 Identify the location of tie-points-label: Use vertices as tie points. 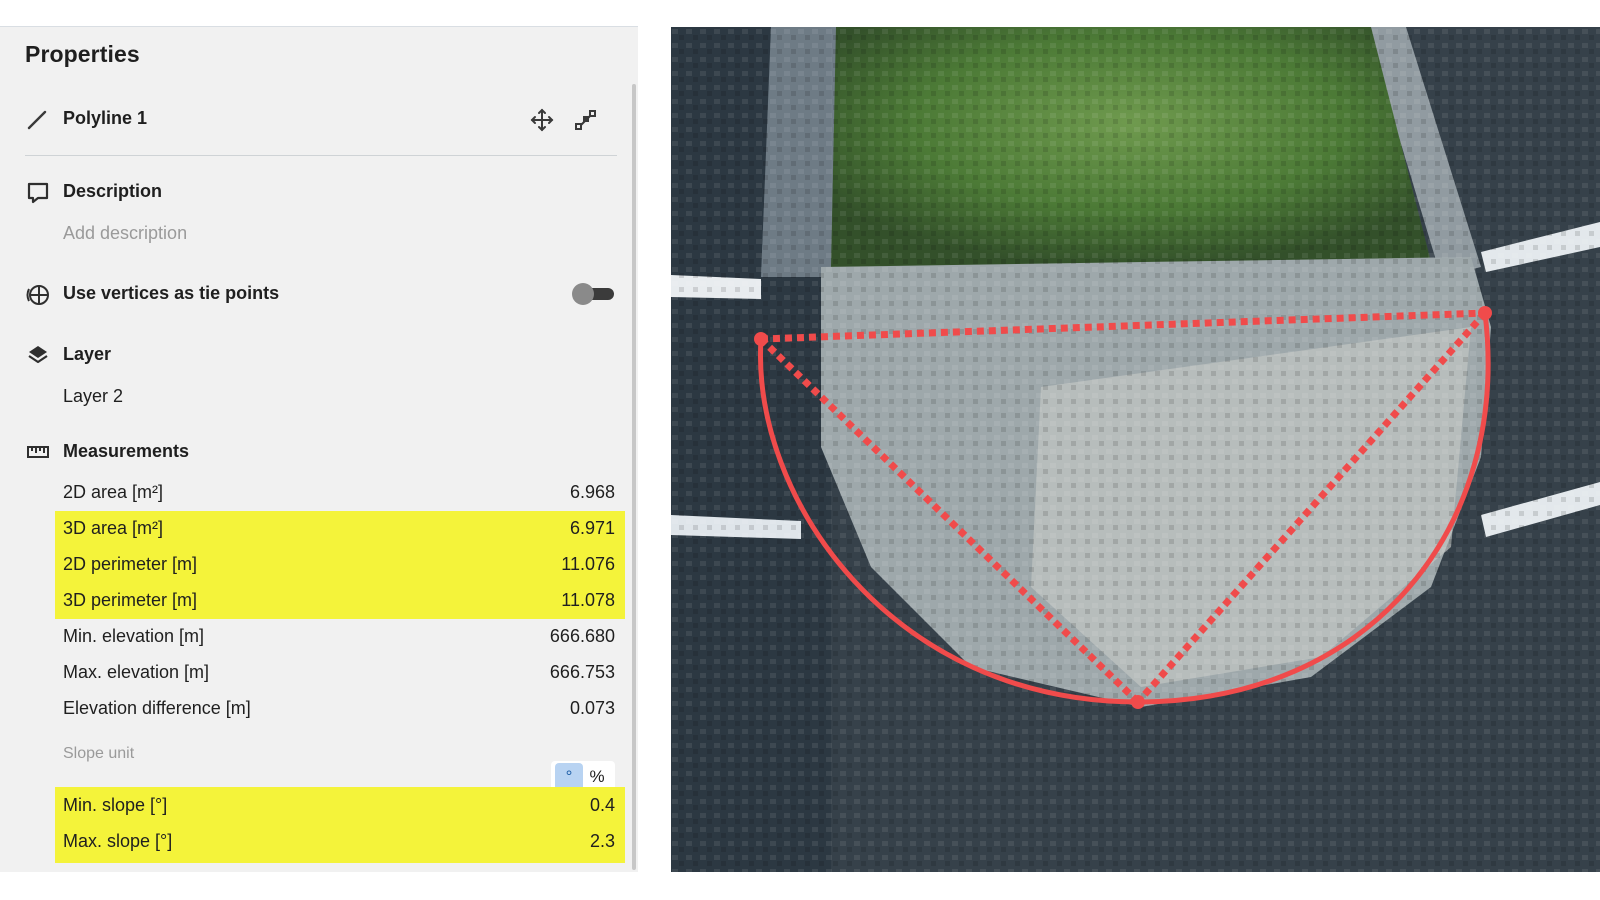
(171, 293).